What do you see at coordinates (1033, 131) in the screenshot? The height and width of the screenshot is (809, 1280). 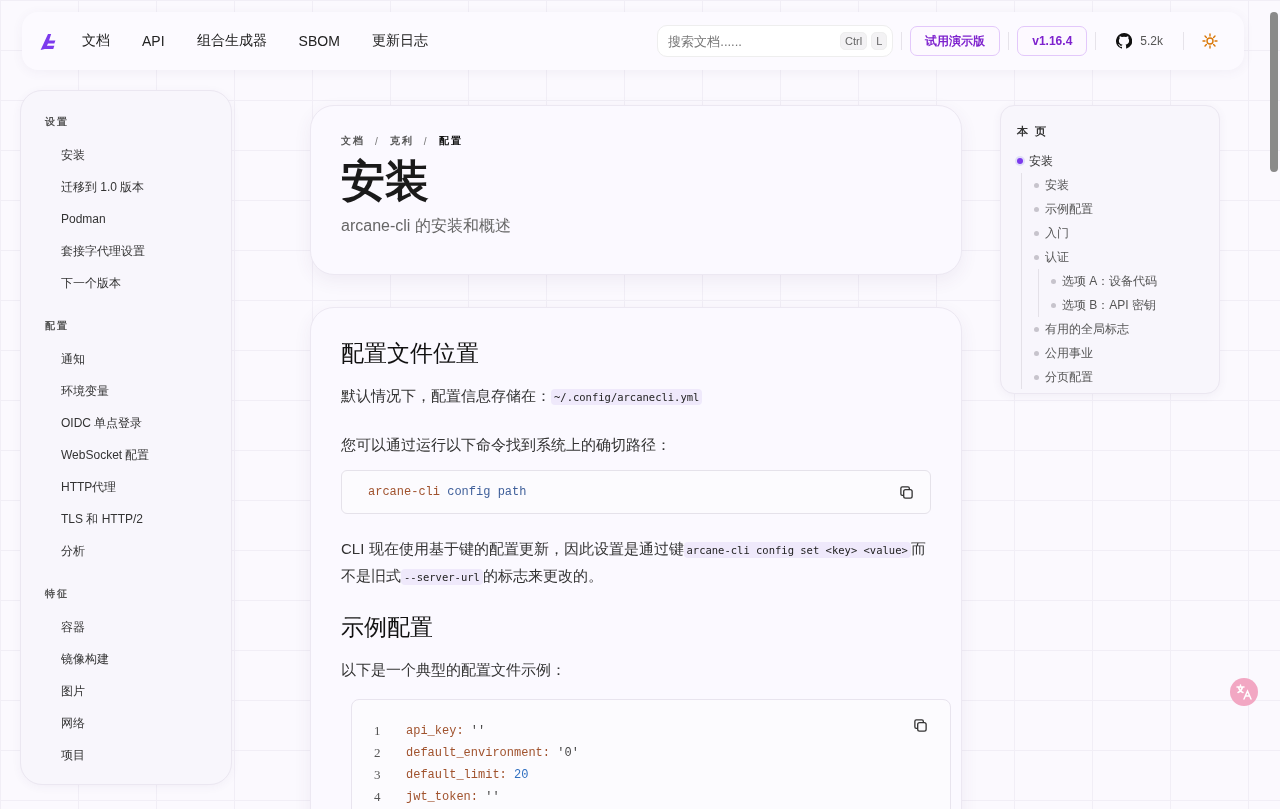 I see `toc-heading: 本 页` at bounding box center [1033, 131].